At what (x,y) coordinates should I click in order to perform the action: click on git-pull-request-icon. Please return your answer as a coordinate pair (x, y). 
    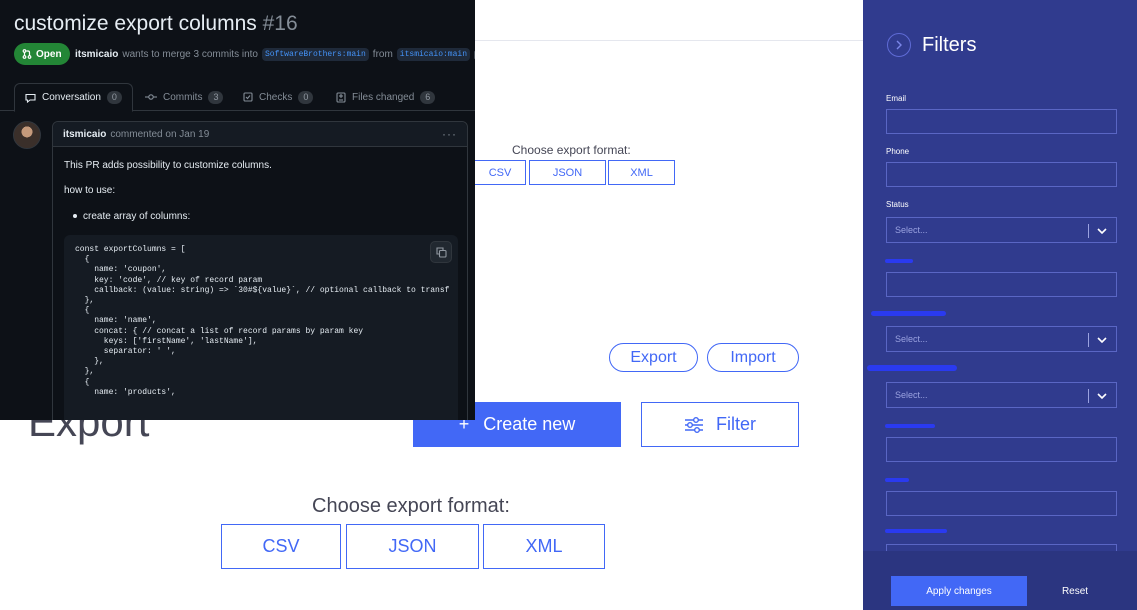
    Looking at the image, I should click on (27, 54).